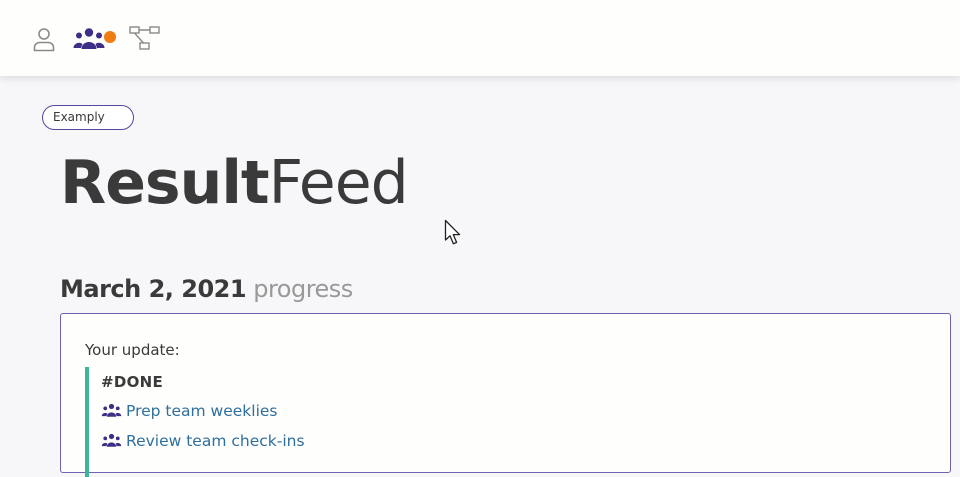  Describe the element at coordinates (338, 183) in the screenshot. I see `page-title-light: Feed` at that location.